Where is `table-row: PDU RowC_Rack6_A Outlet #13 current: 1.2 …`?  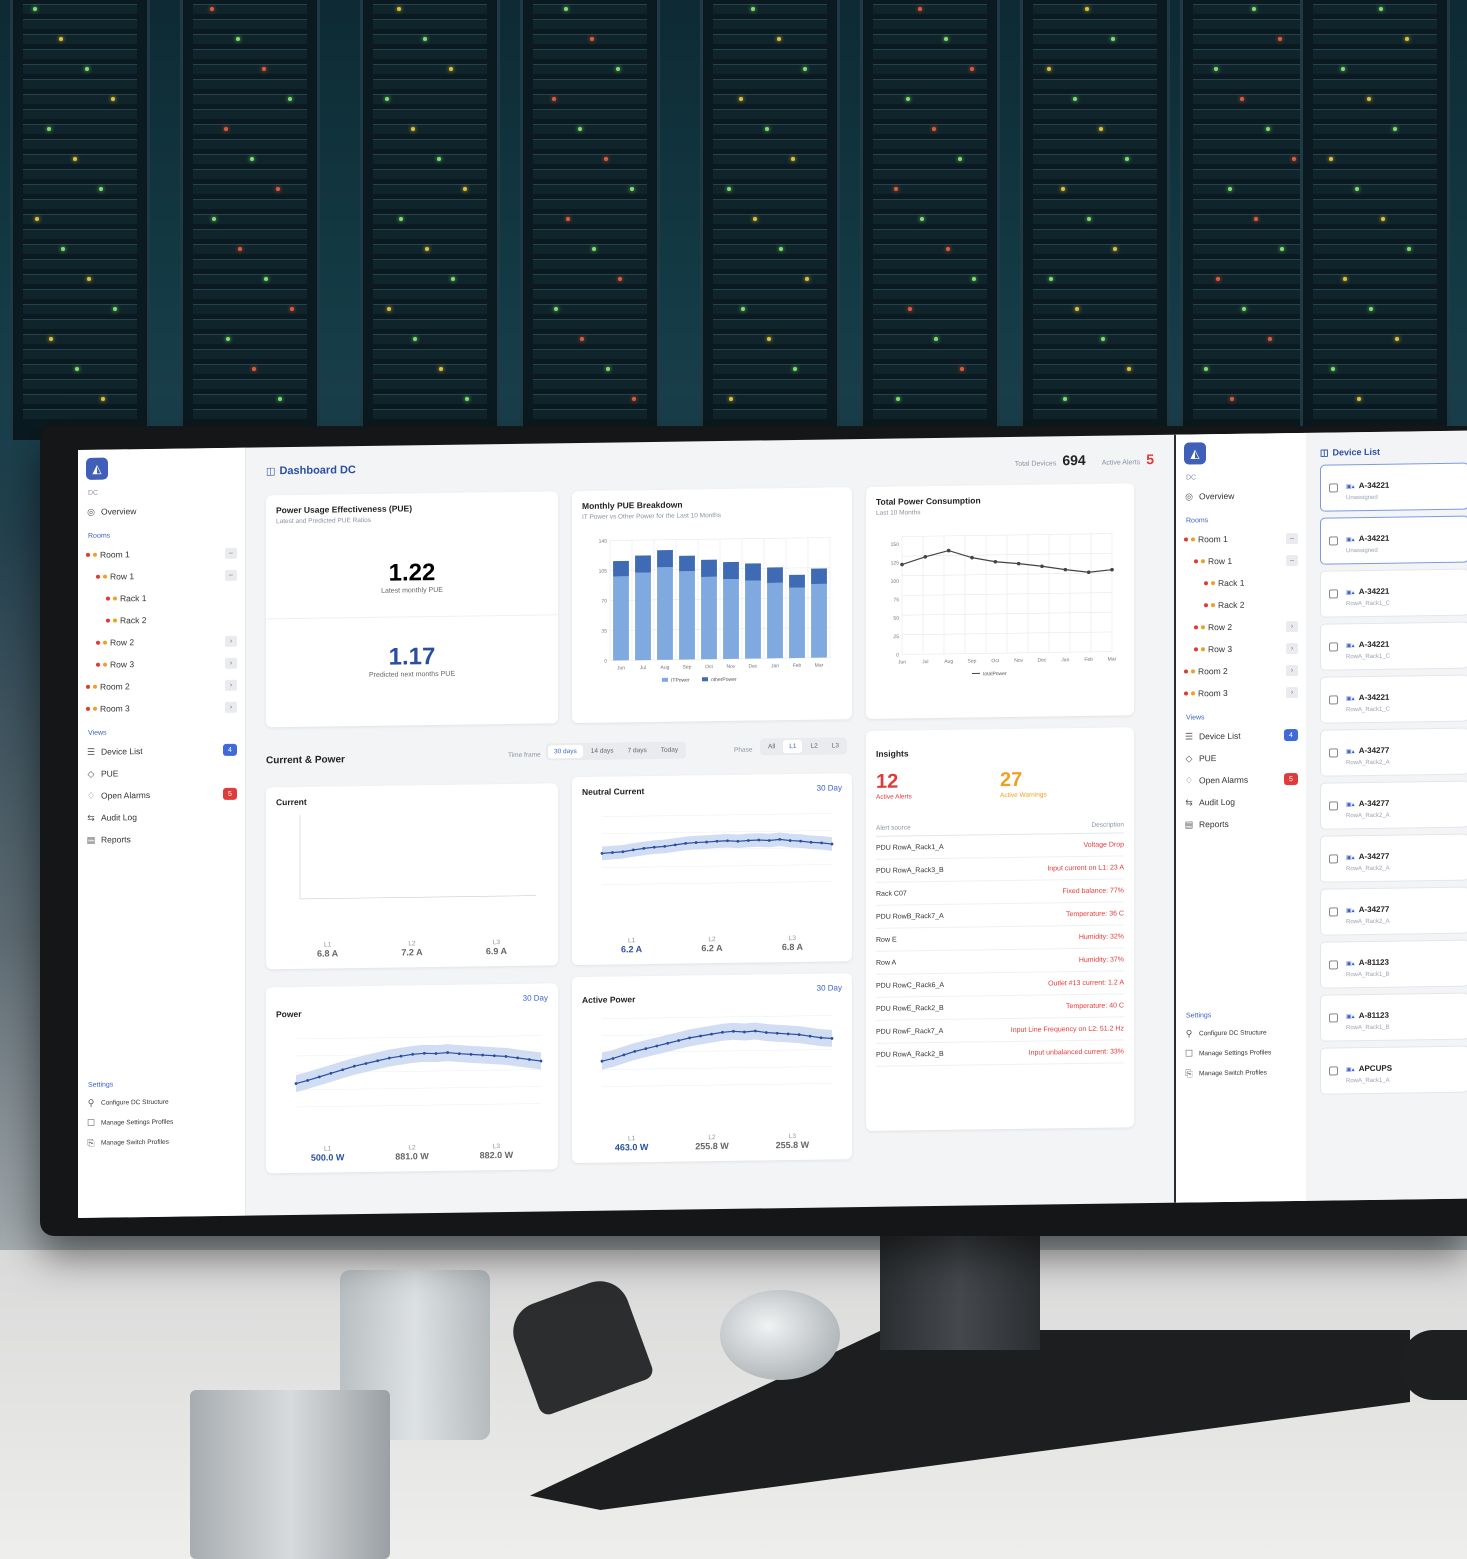
table-row: PDU RowC_Rack6_A Outlet #13 current: 1.2 … is located at coordinates (1000, 984).